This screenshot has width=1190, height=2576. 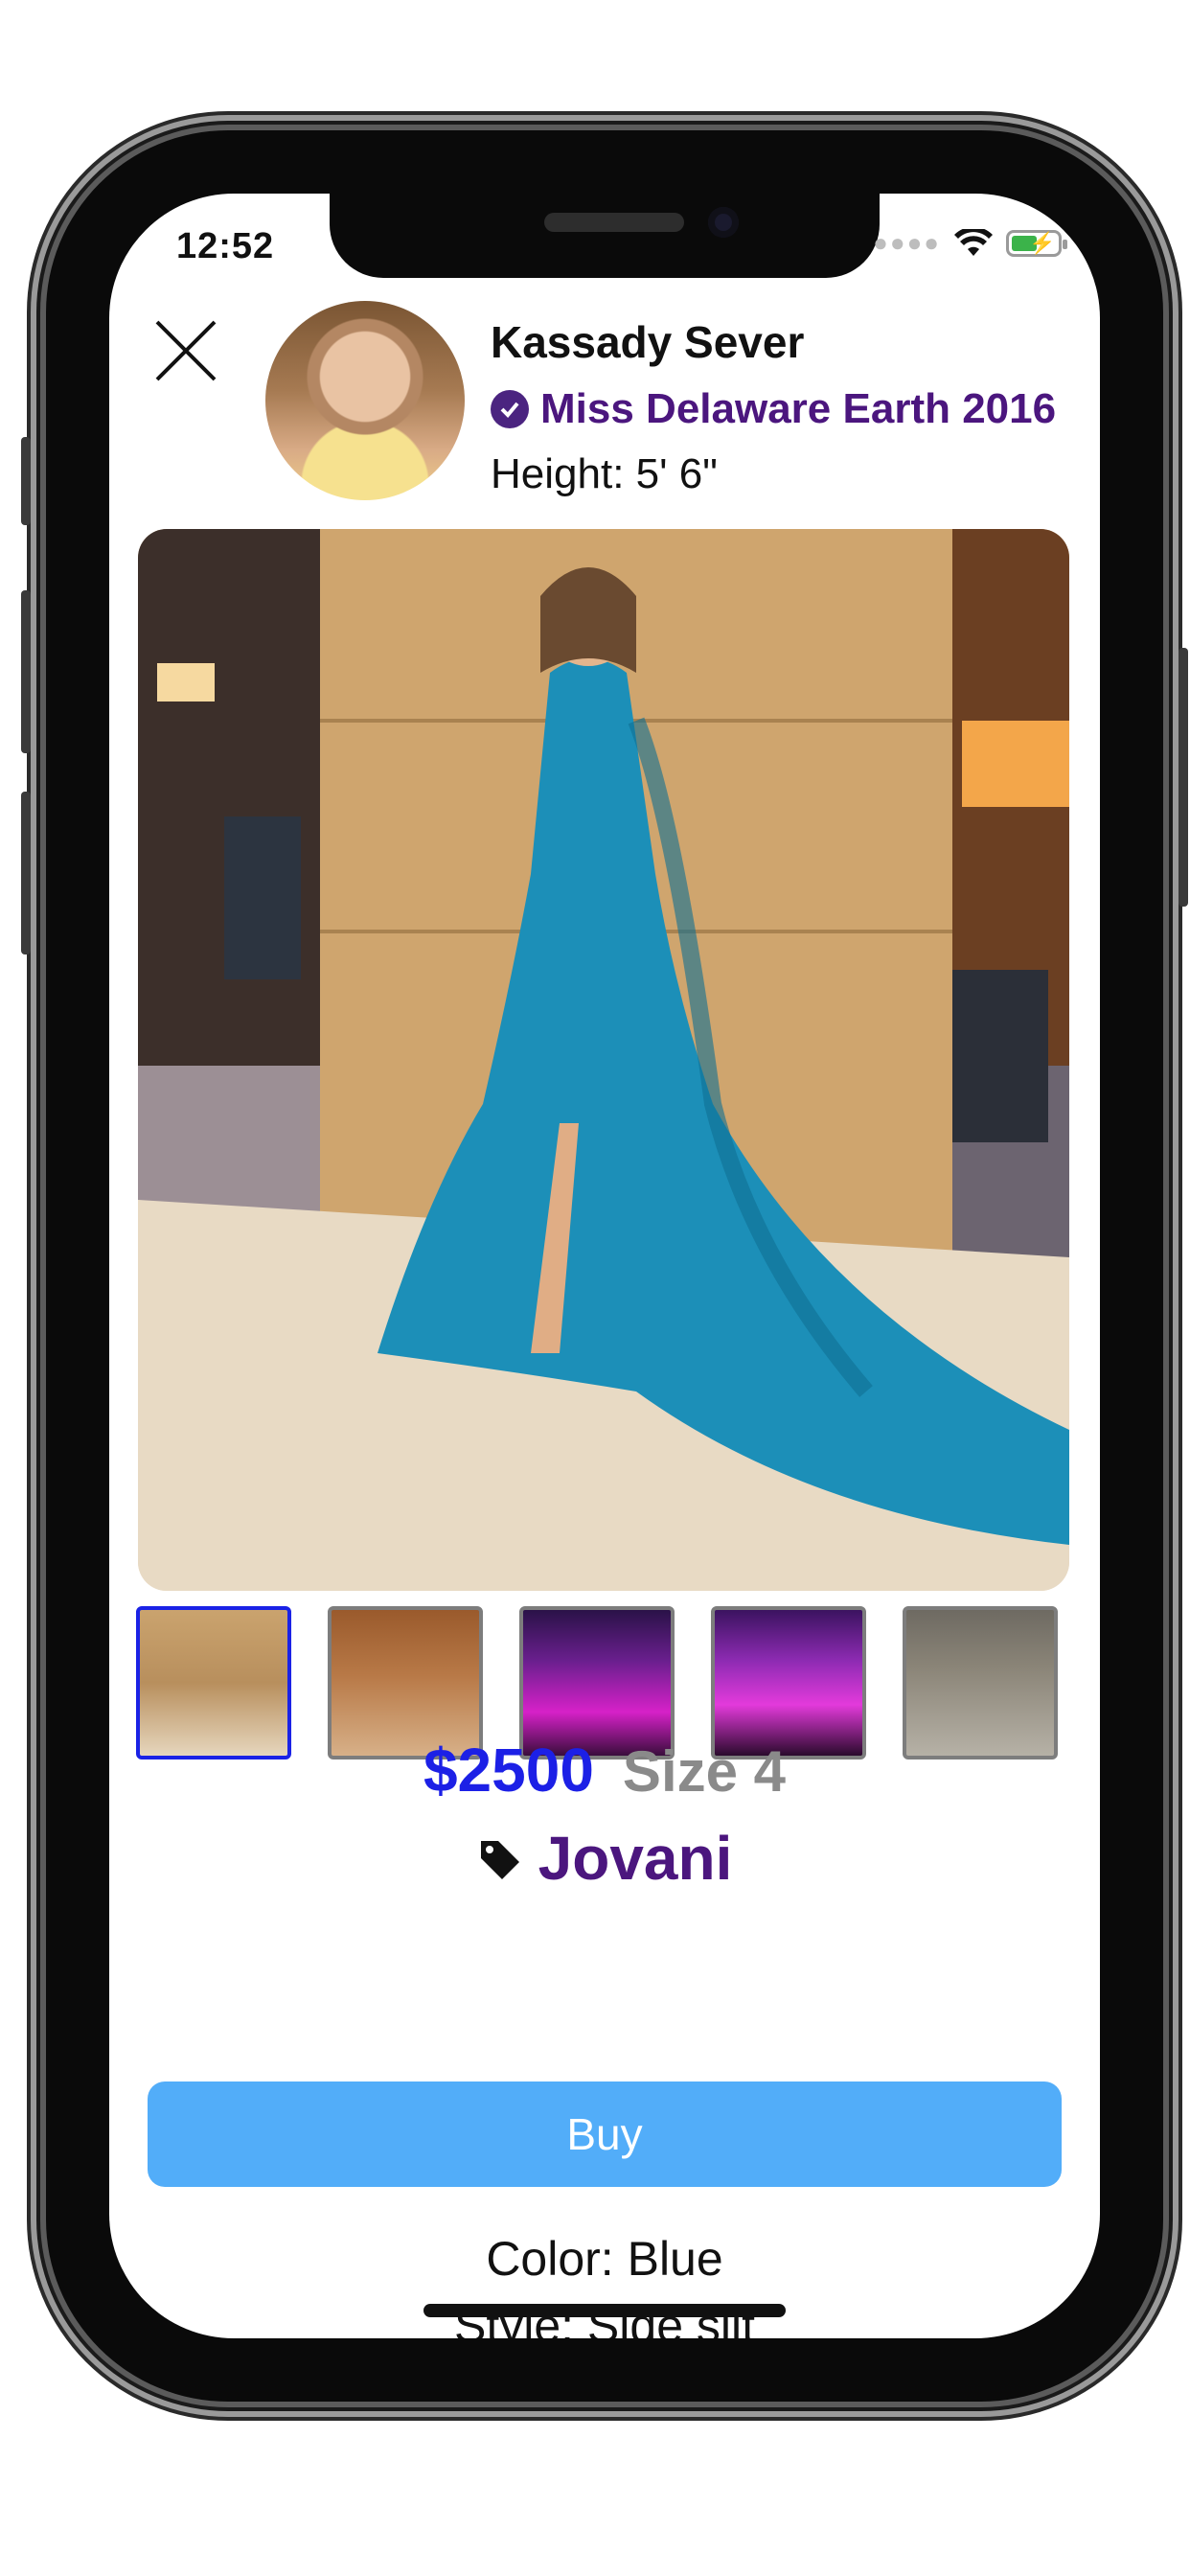 I want to click on color-detail: Color: Blue, so click(x=605, y=2259).